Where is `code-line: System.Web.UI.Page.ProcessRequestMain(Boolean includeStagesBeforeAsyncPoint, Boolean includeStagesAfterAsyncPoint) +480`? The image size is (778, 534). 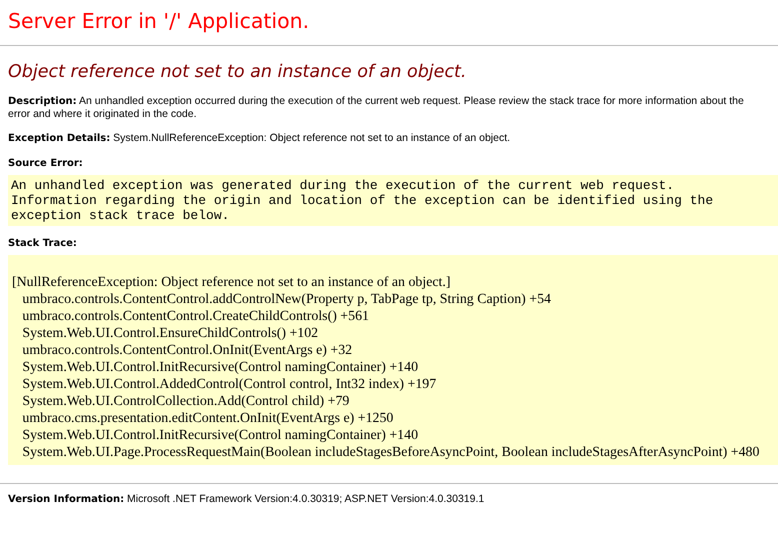
code-line: System.Web.UI.Page.ProcessRequestMain(Boolean includeStagesBeforeAsyncPoint, Boolean includeStagesAfterAsyncPoint) +480 is located at coordinates (390, 452).